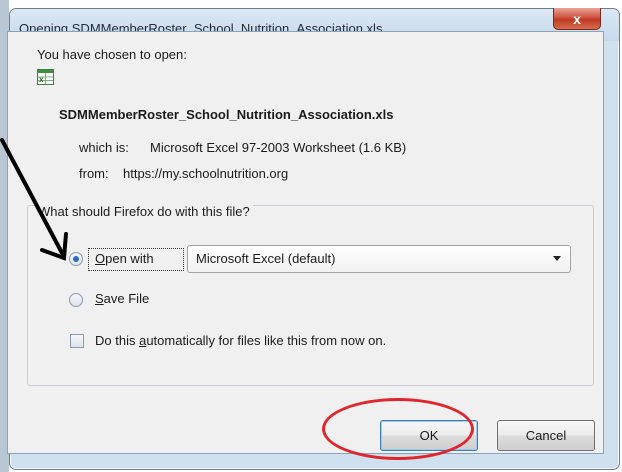 The height and width of the screenshot is (472, 622). Describe the element at coordinates (76, 300) in the screenshot. I see `save-file-radio` at that location.